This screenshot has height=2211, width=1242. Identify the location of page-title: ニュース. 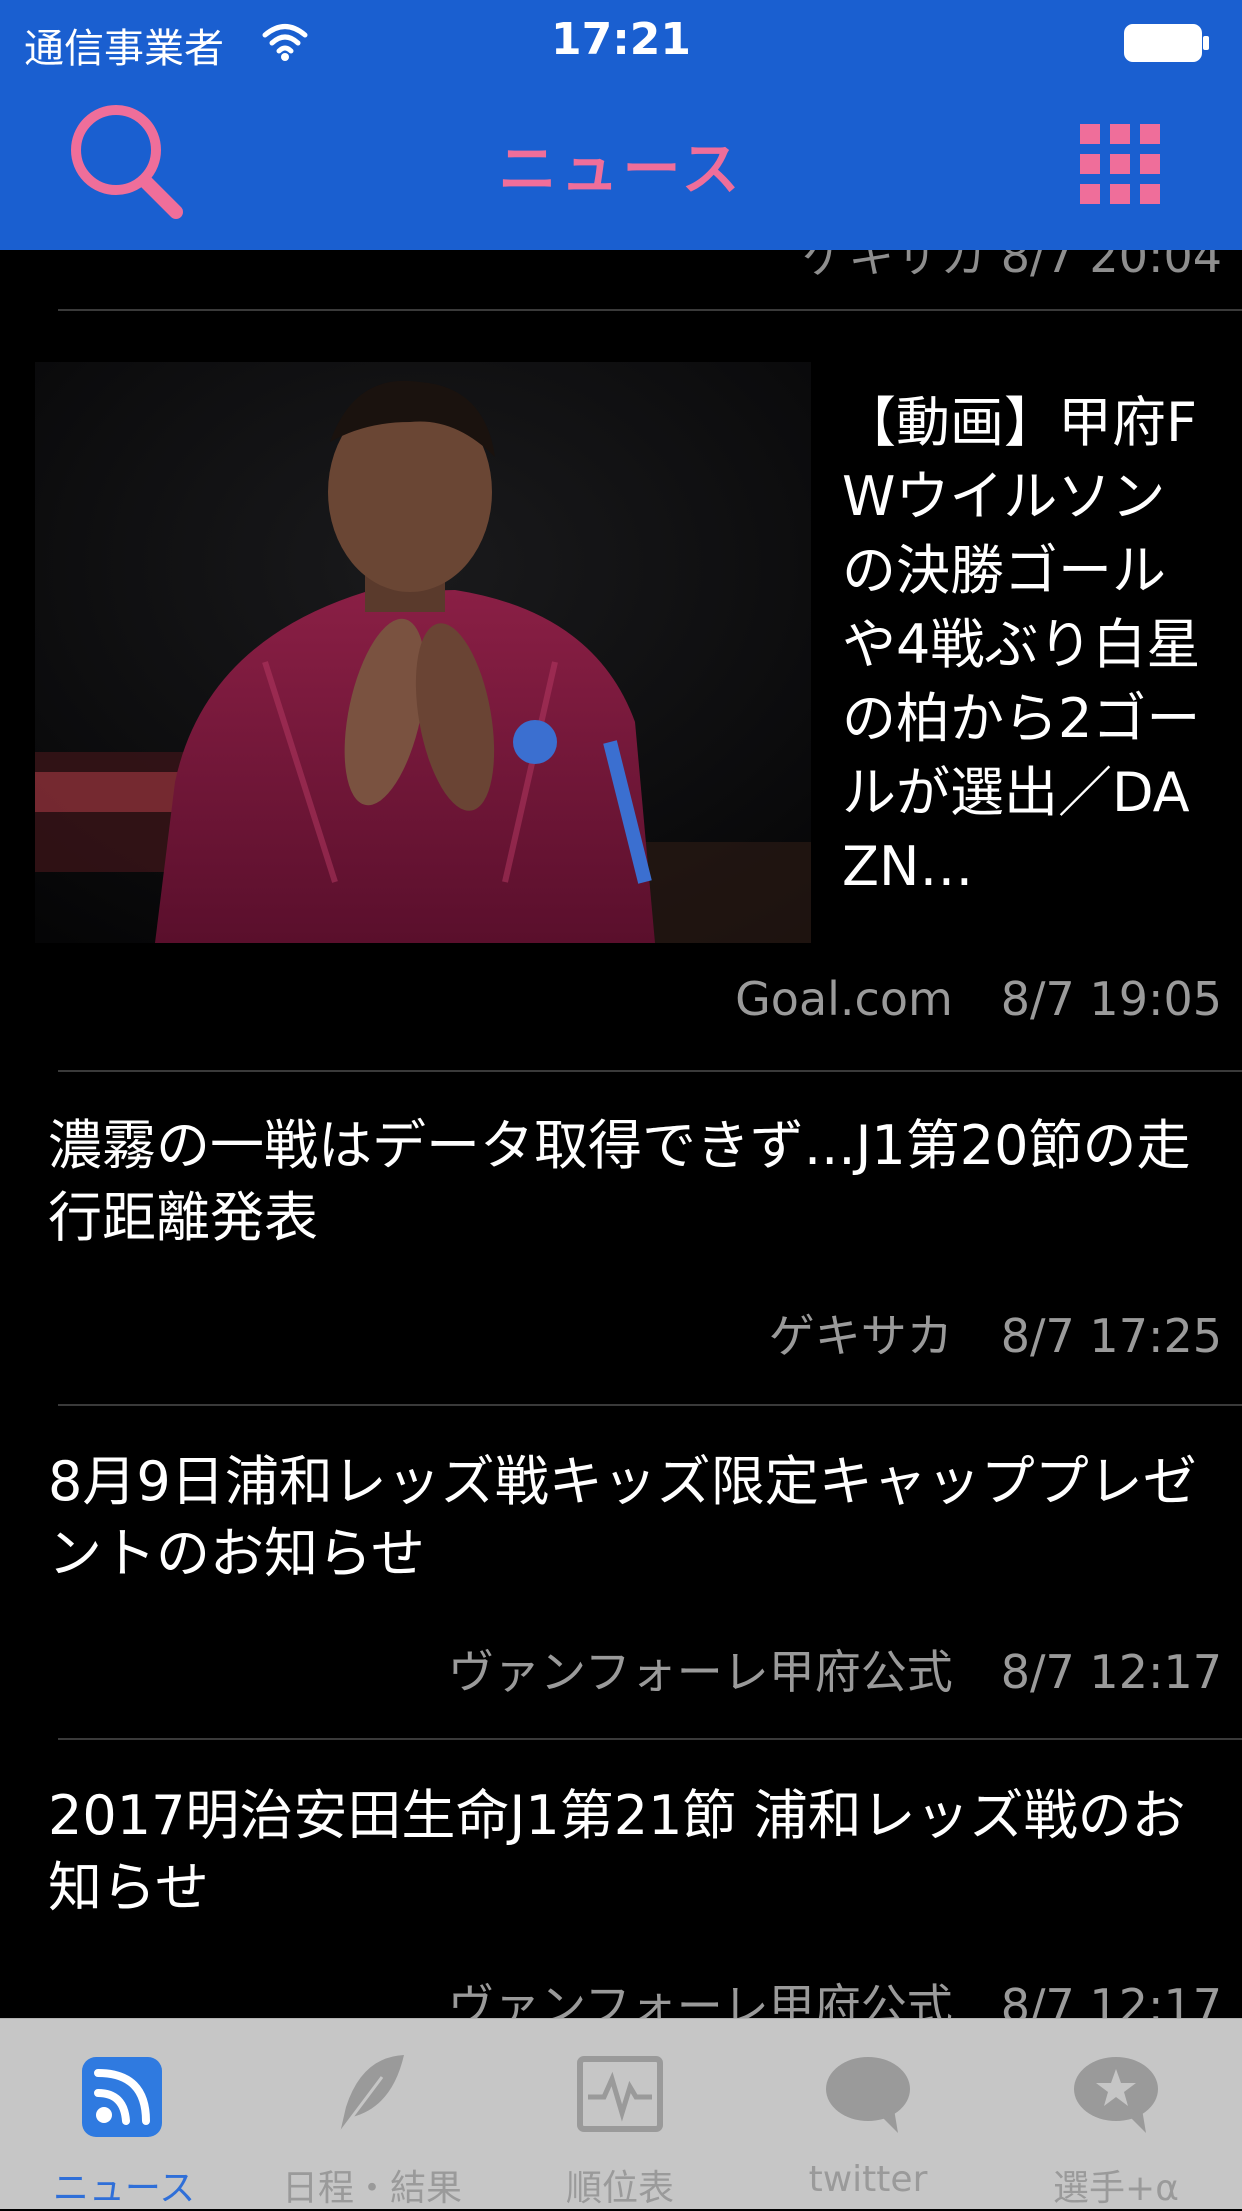
(621, 169).